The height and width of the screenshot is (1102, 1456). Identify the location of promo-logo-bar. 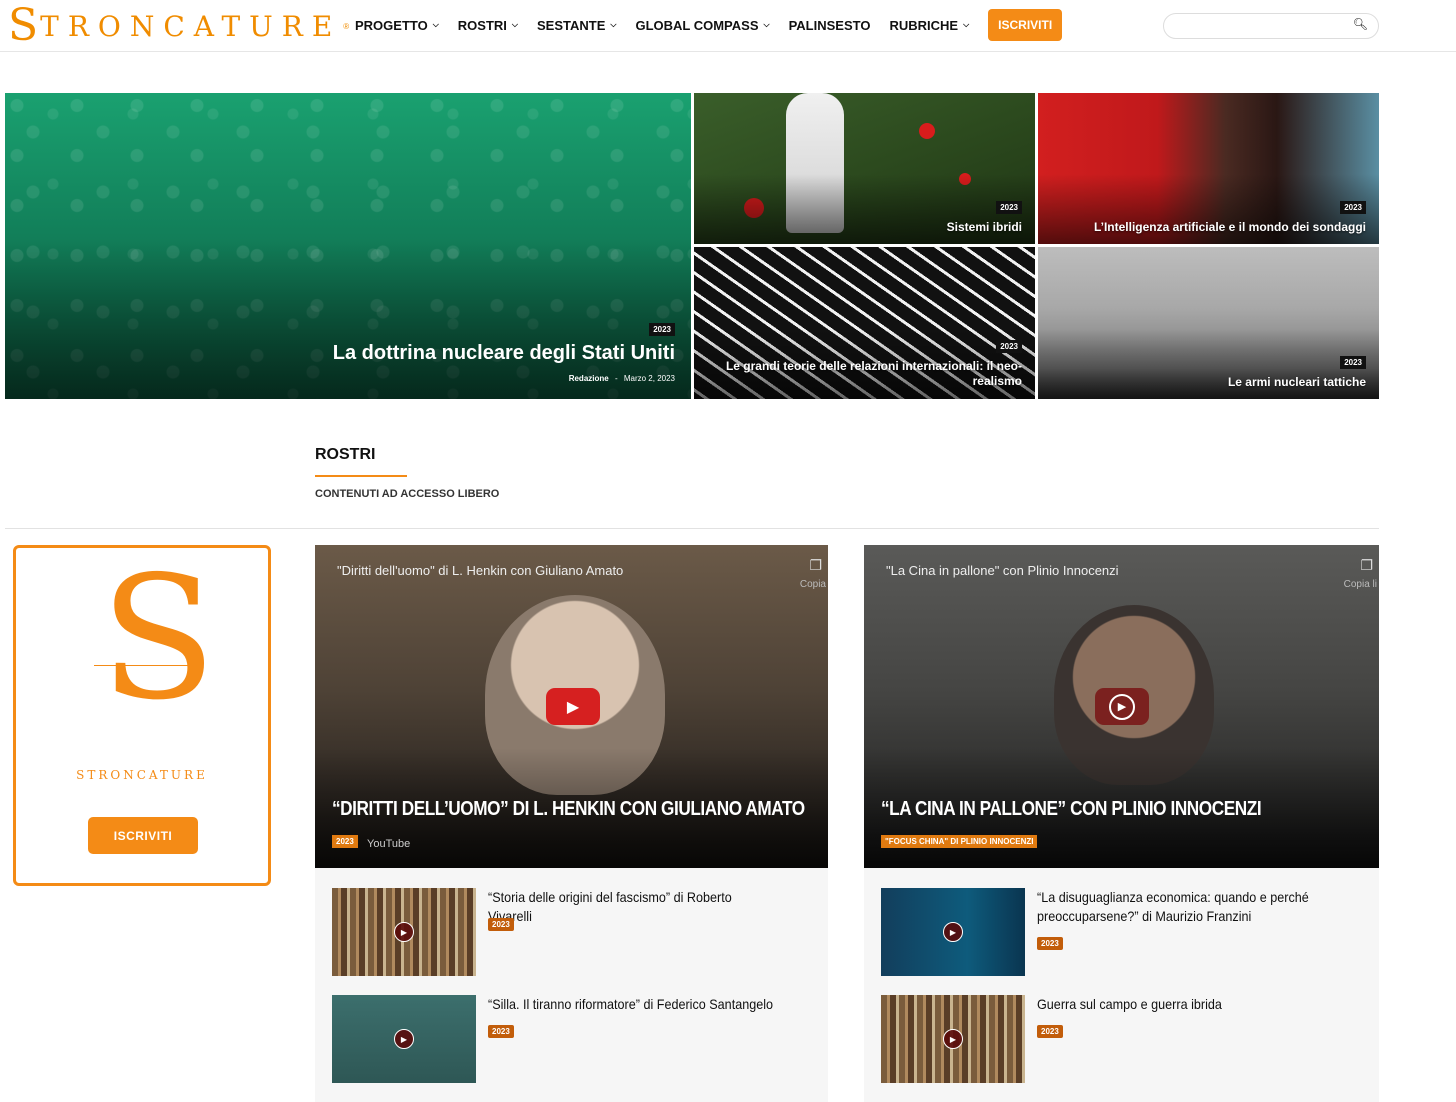
(144, 665).